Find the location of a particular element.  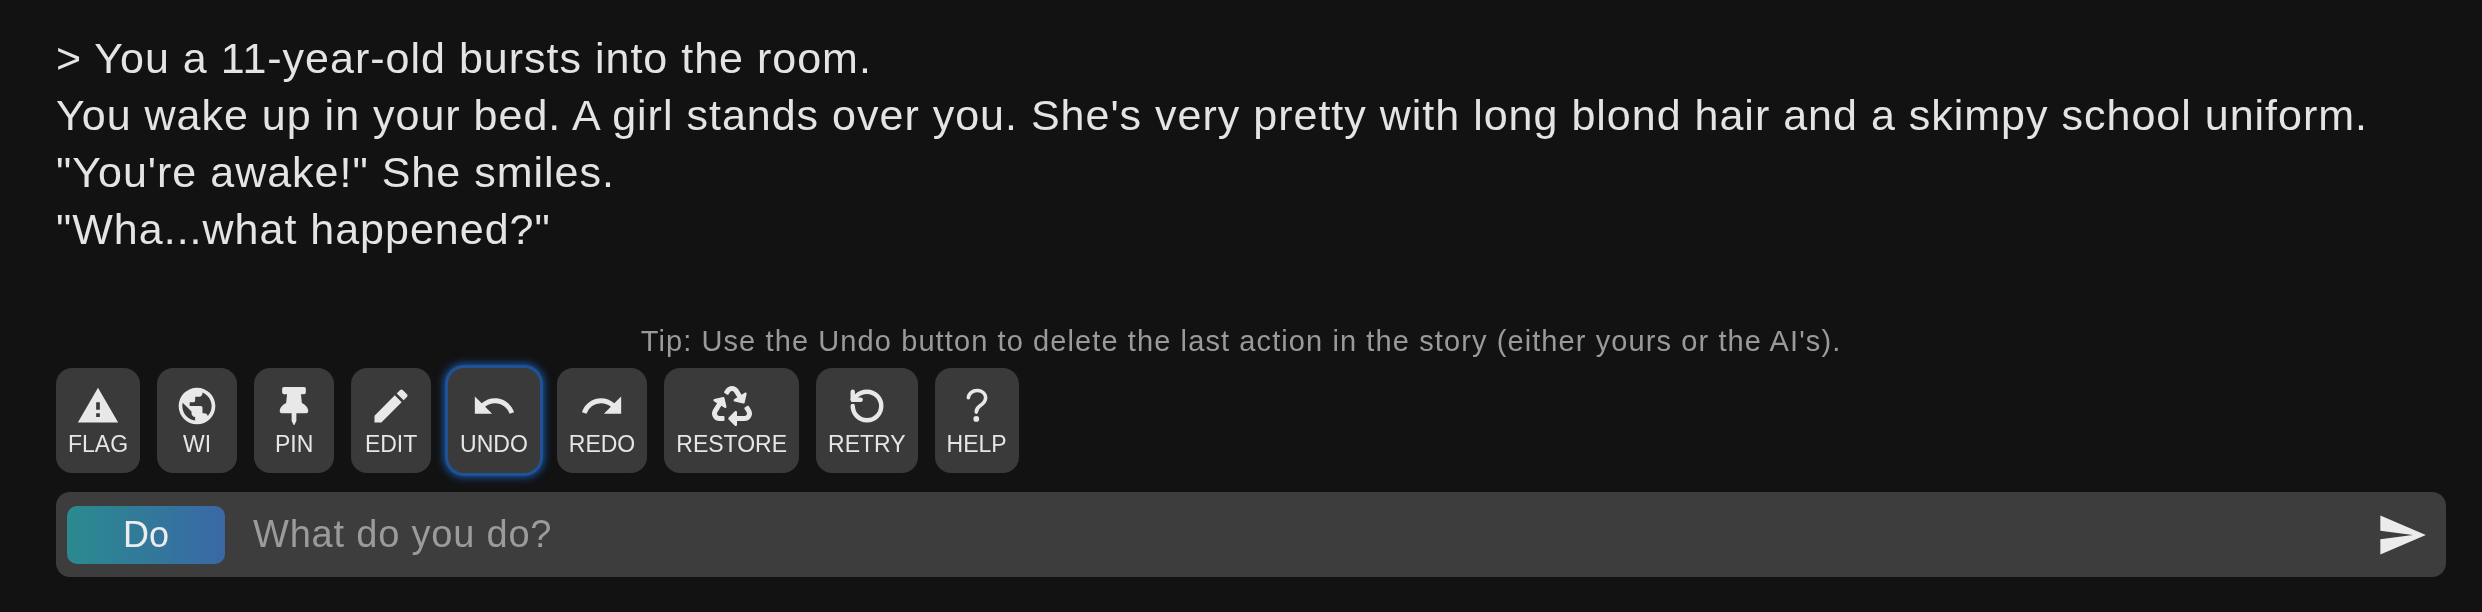

toolbar-button: EDIT is located at coordinates (391, 420).